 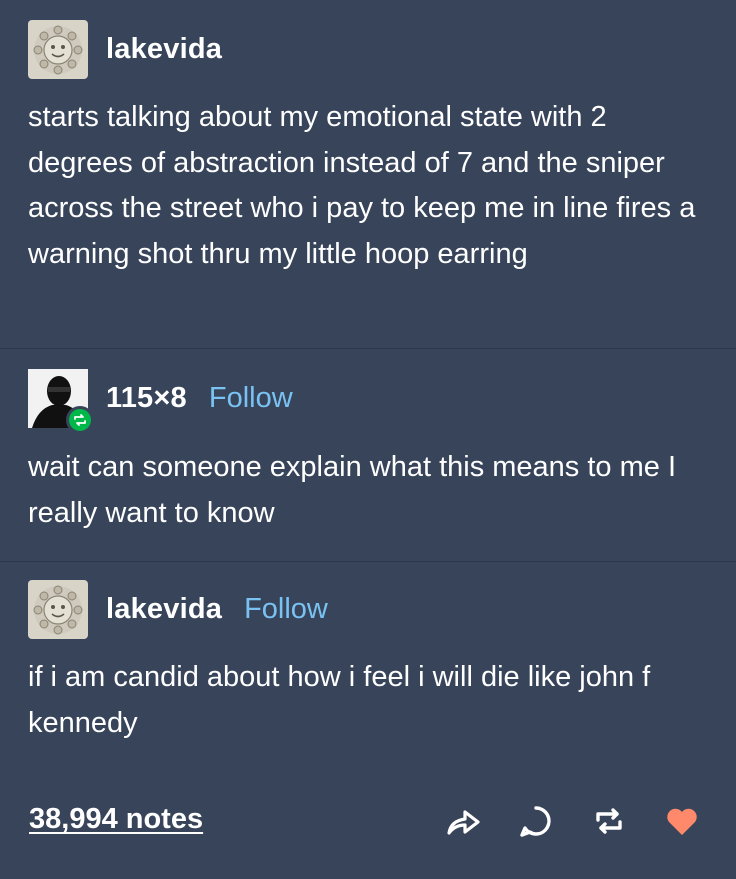 I want to click on post-header: 115×8 Follow, so click(x=160, y=401).